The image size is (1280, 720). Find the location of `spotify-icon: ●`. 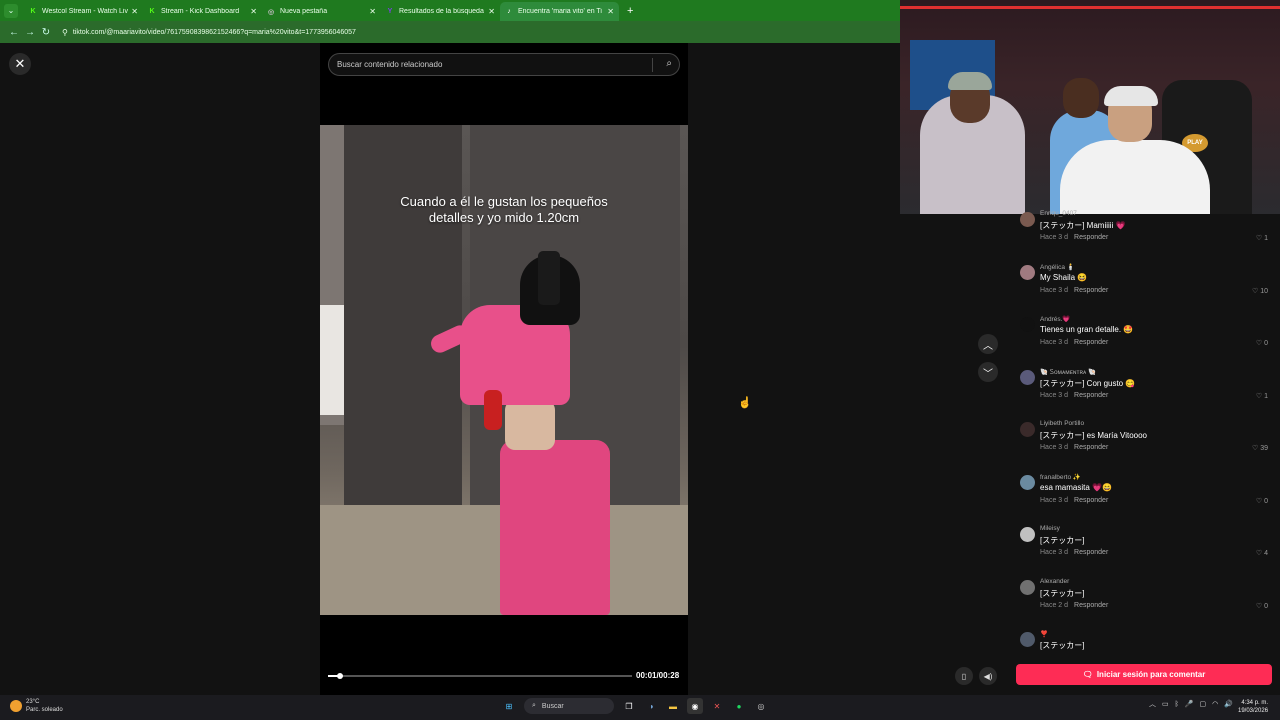

spotify-icon: ● is located at coordinates (739, 706).